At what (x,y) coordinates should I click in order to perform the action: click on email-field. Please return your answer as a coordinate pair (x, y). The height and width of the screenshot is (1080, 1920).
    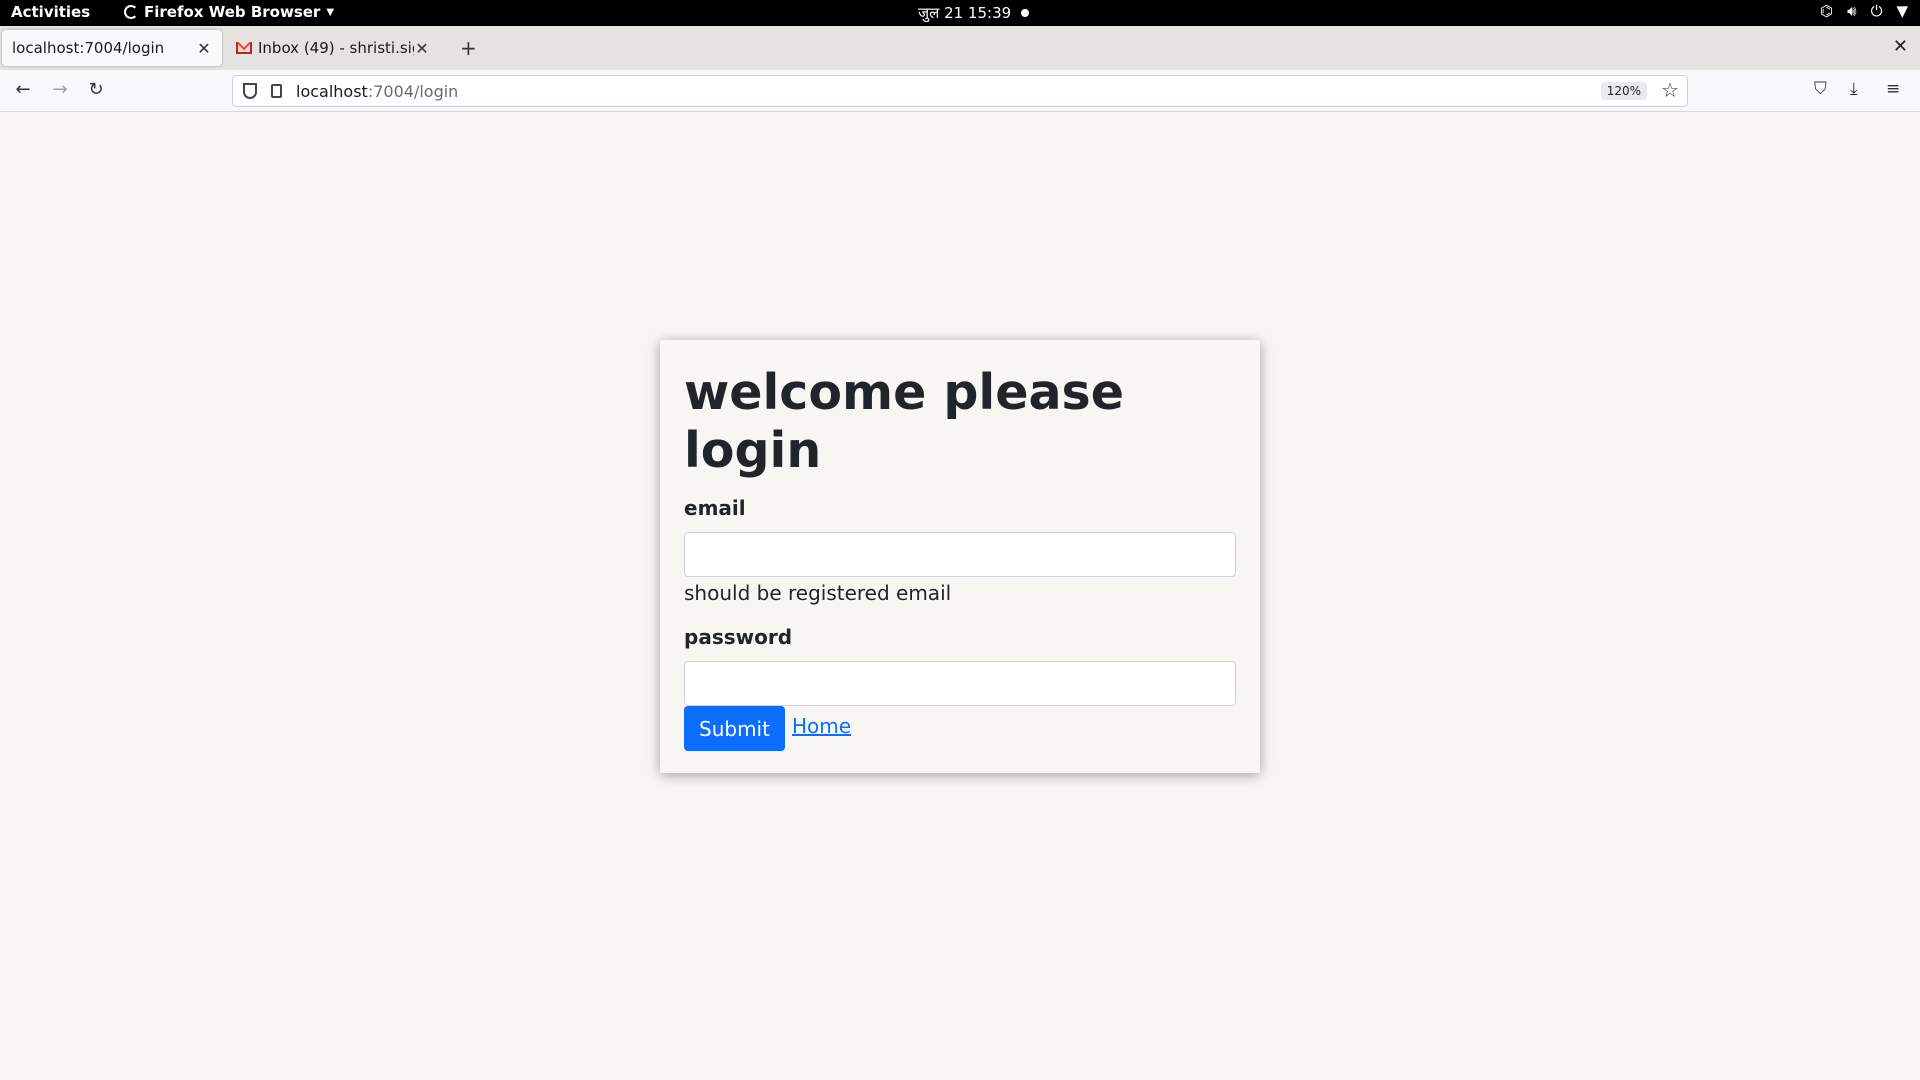
    Looking at the image, I should click on (960, 554).